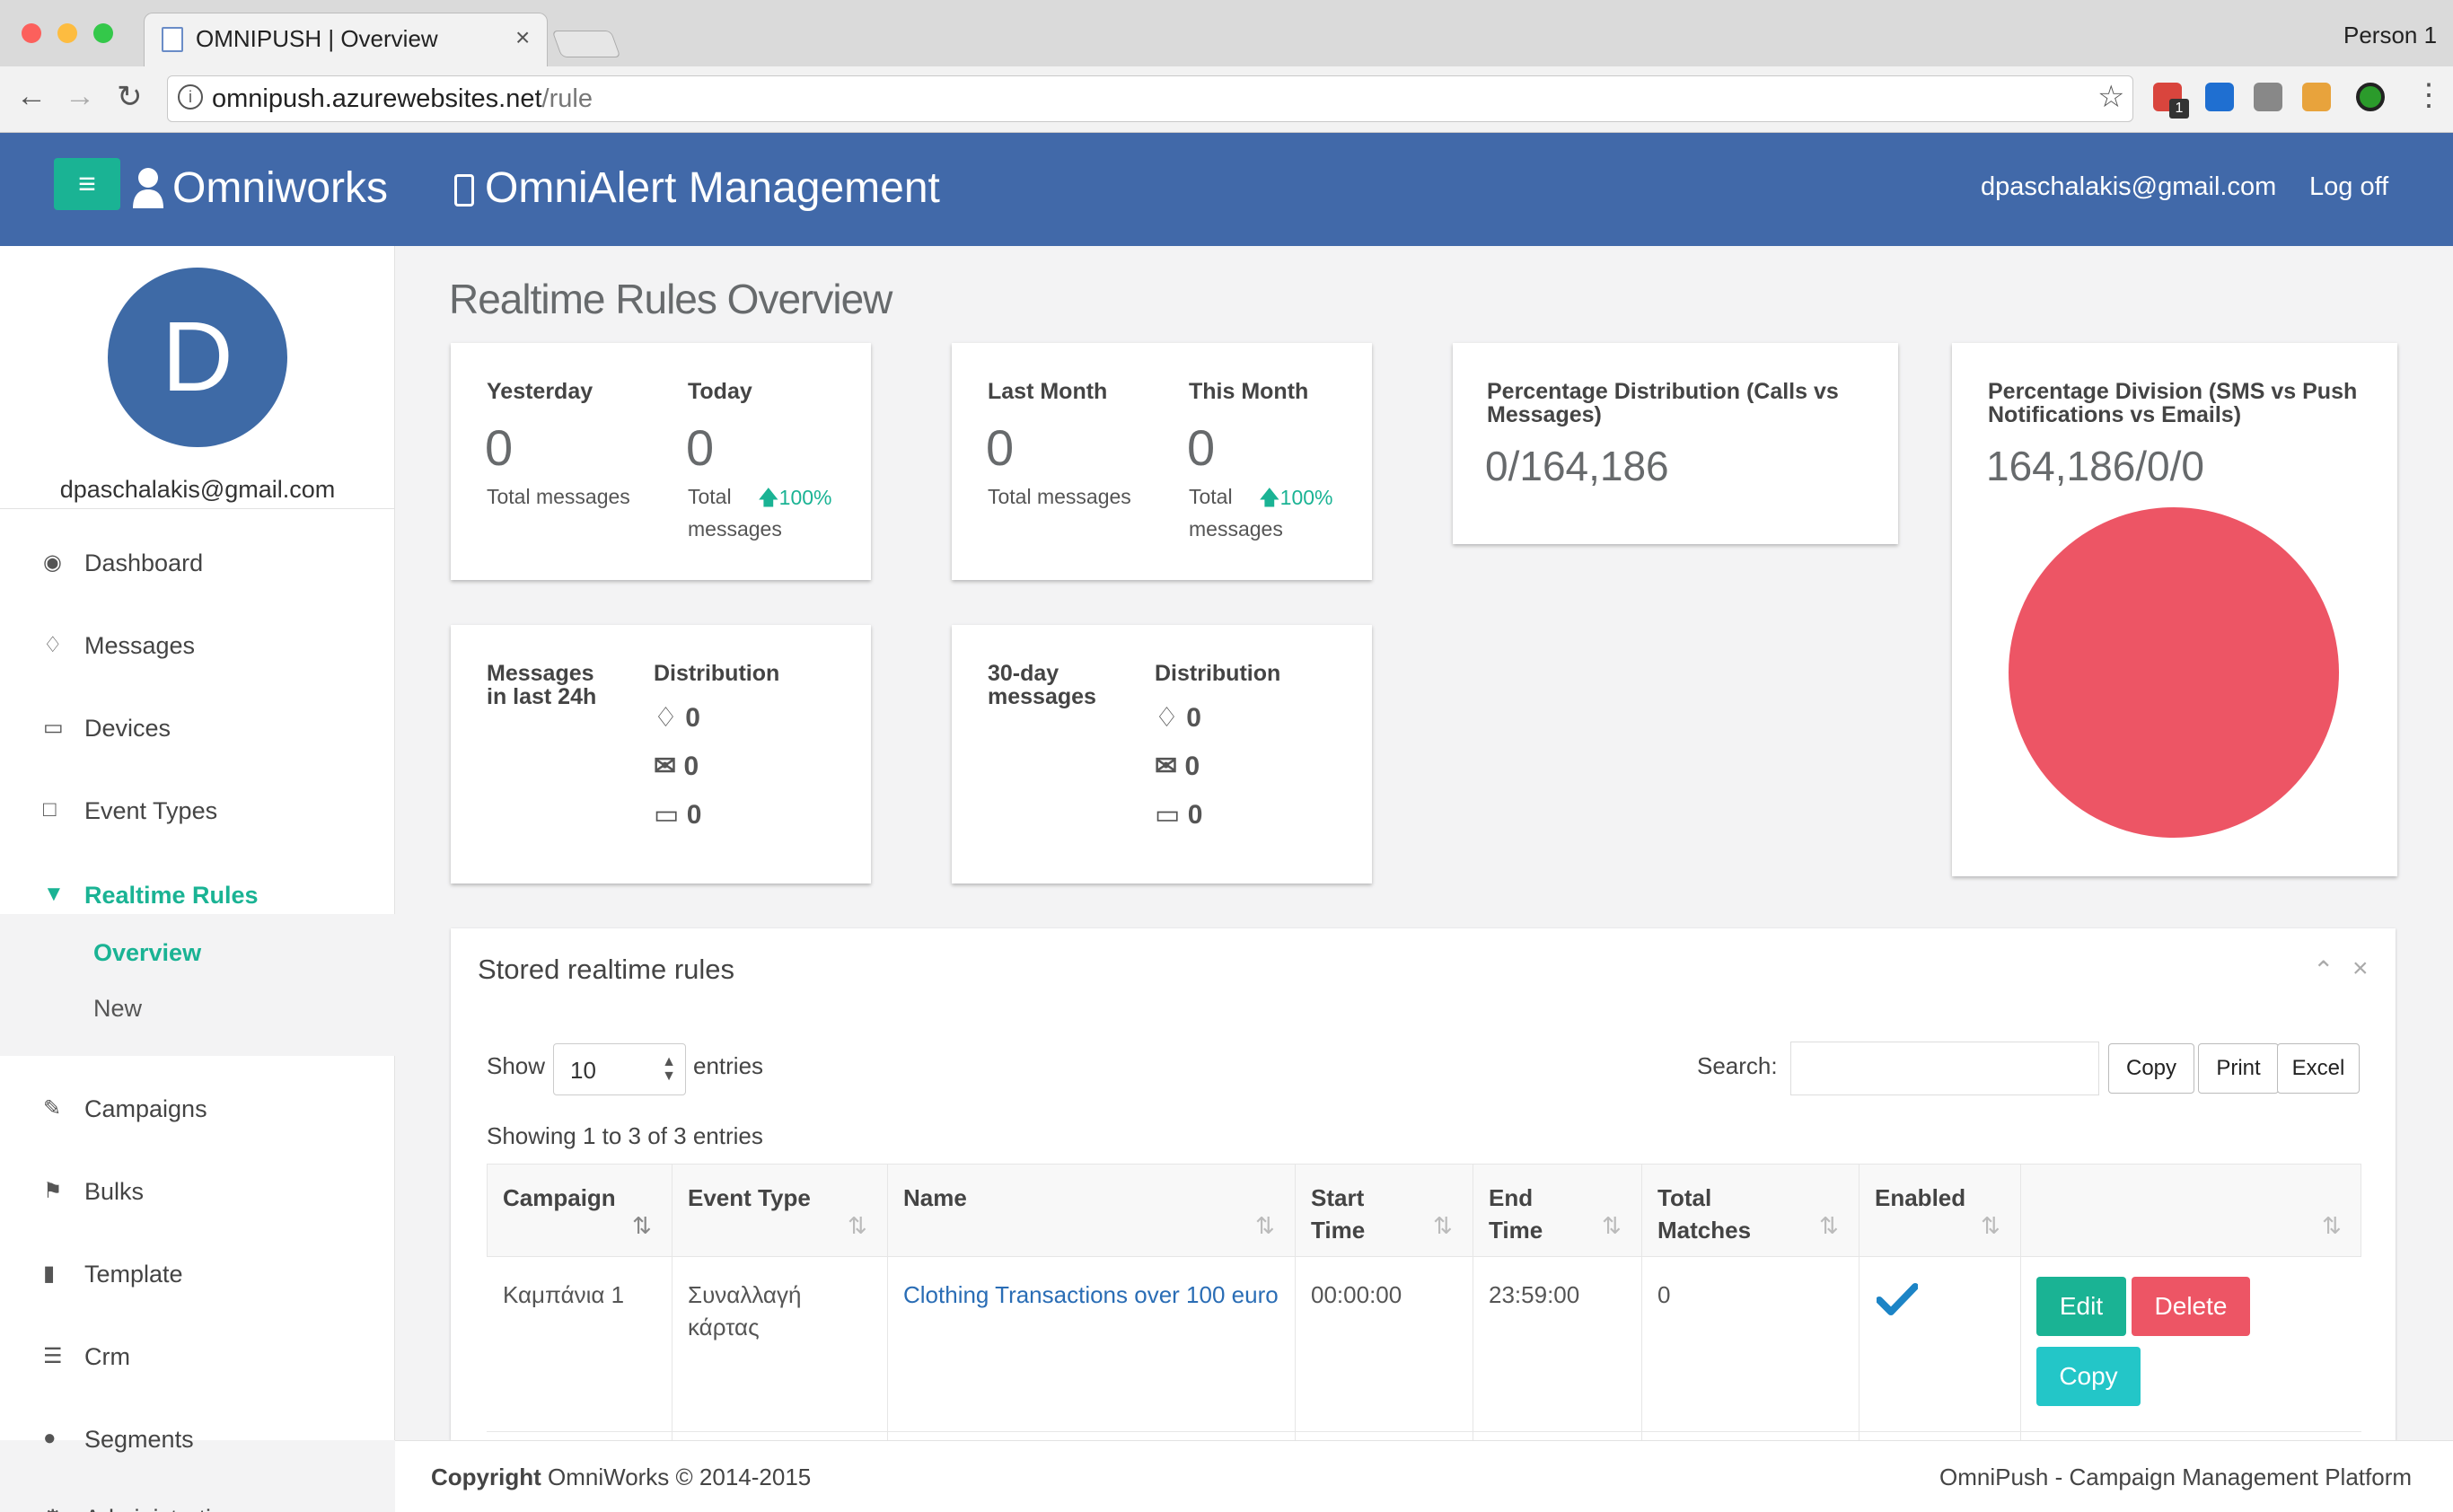  I want to click on thismonth-sub: Total, so click(1211, 496).